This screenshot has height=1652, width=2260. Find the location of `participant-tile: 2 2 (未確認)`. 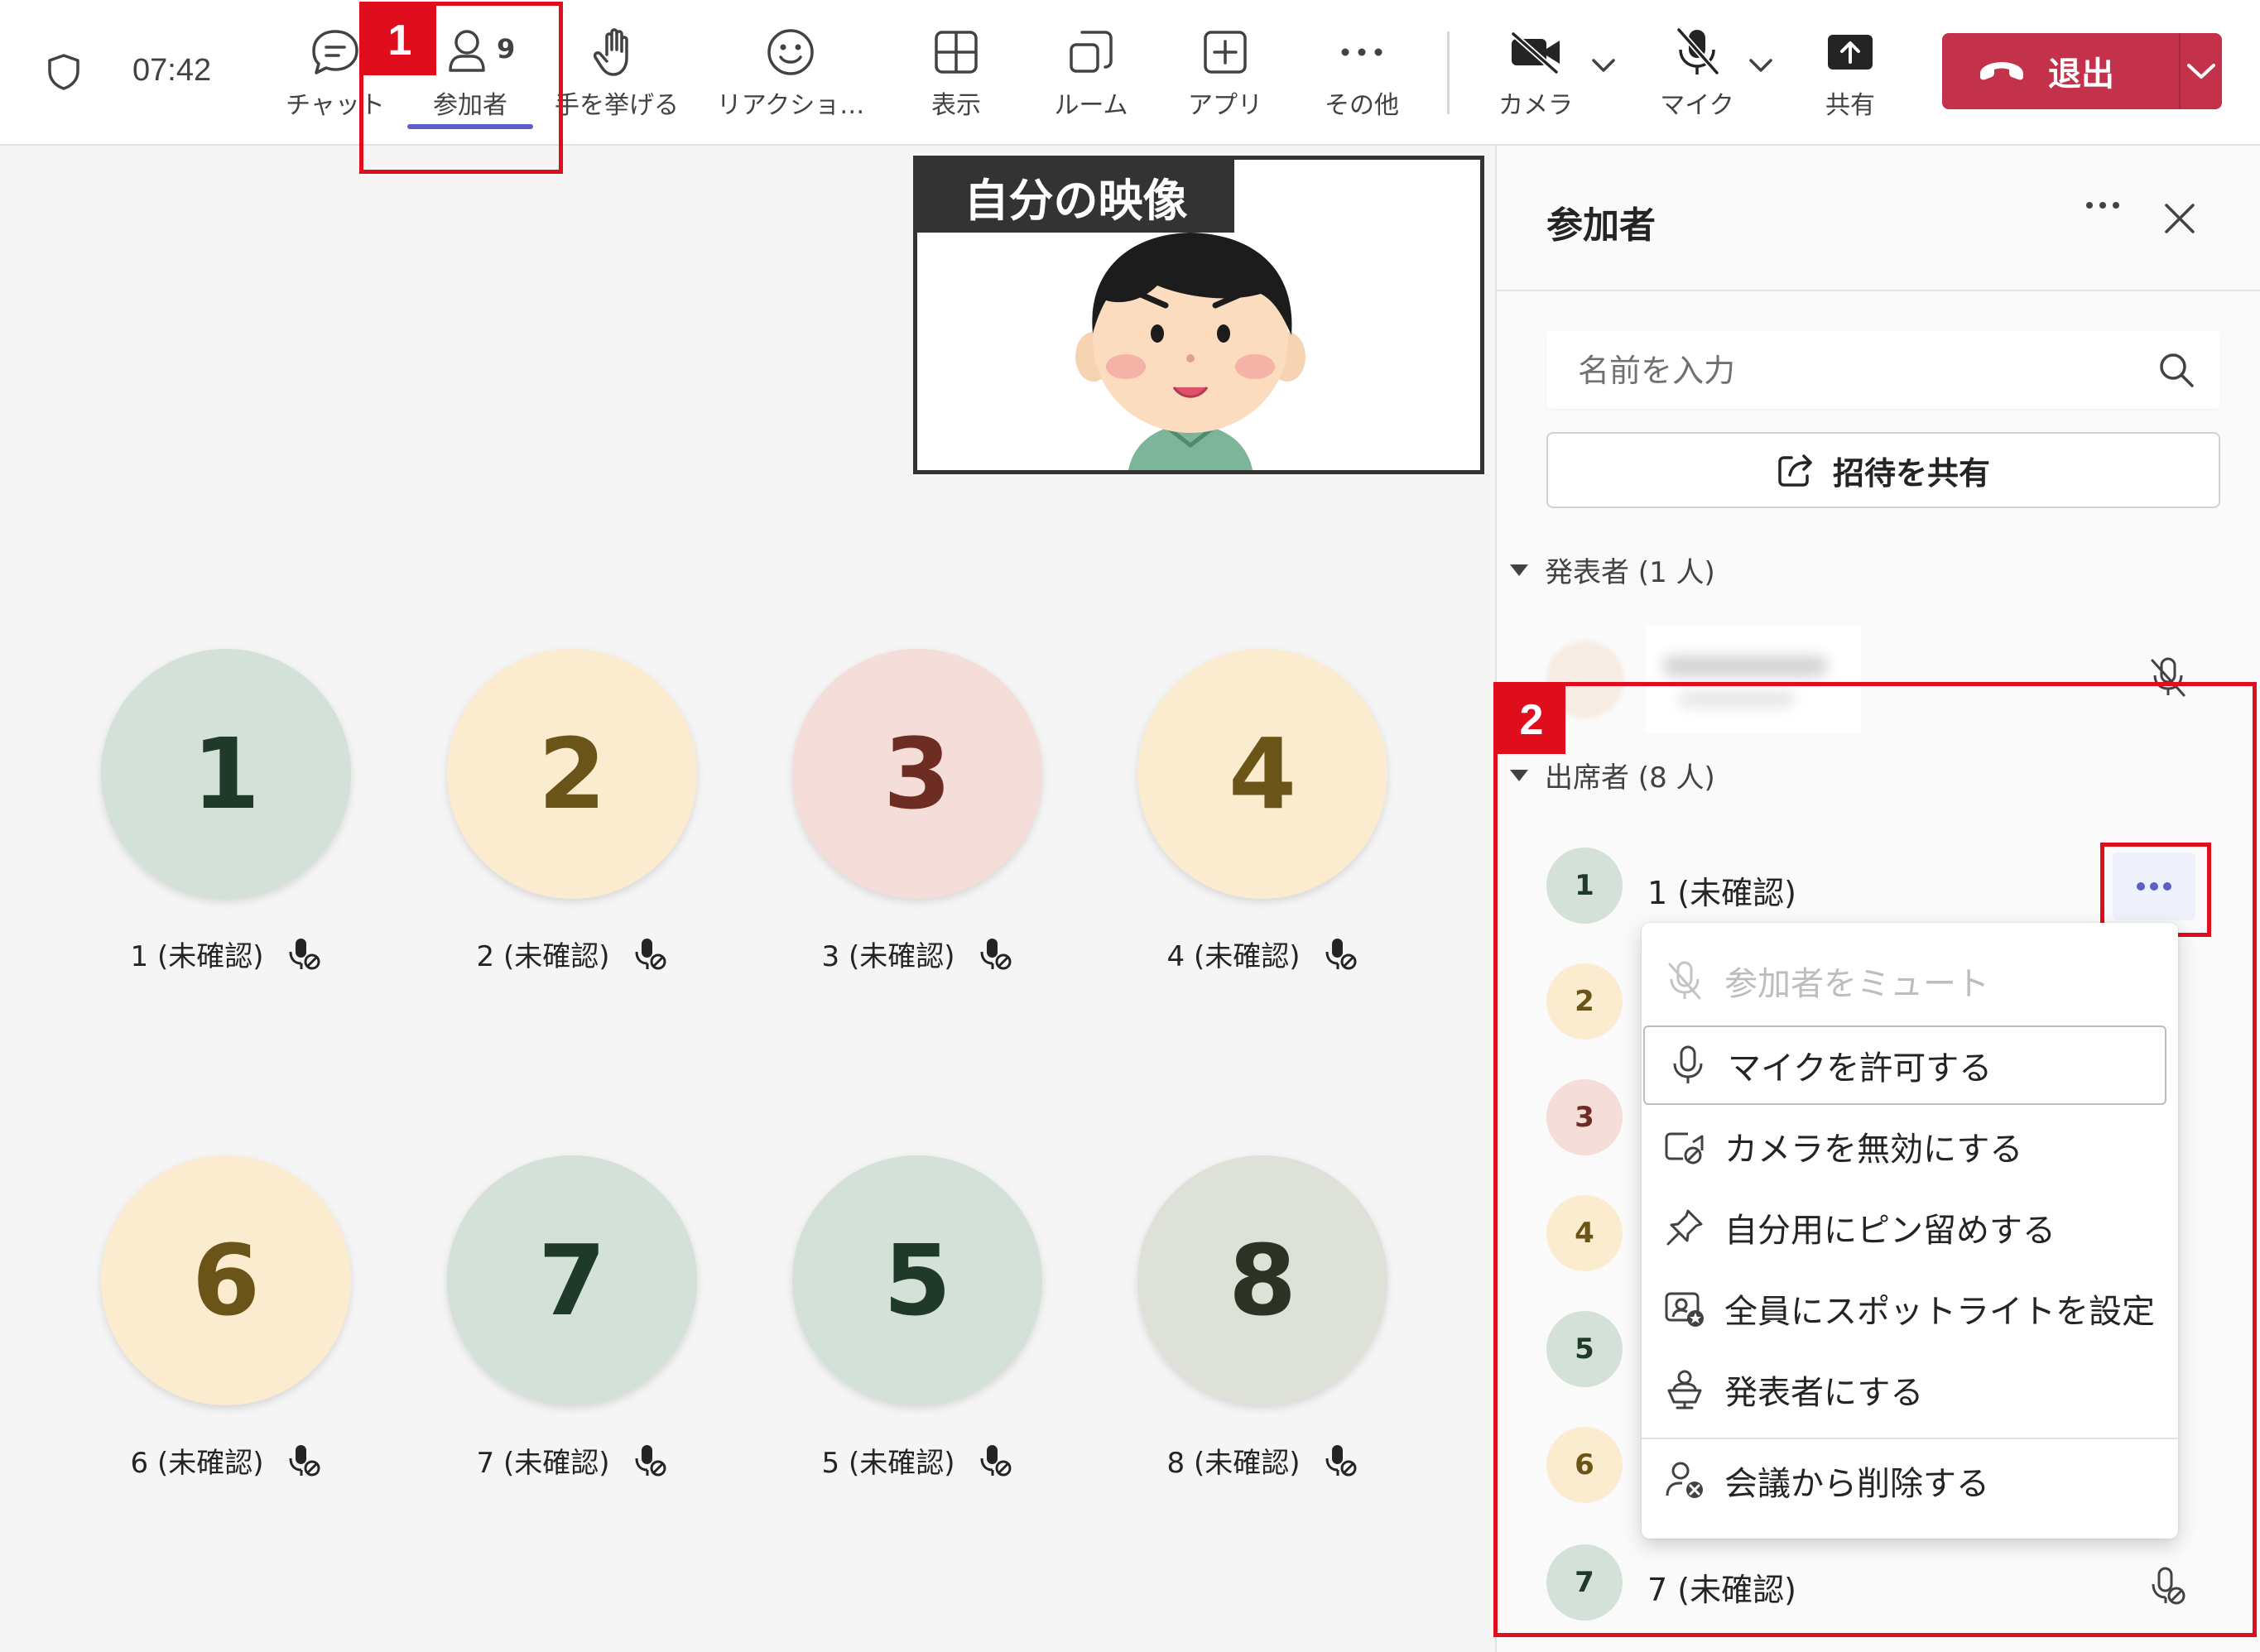

participant-tile: 2 2 (未確認) is located at coordinates (572, 811).